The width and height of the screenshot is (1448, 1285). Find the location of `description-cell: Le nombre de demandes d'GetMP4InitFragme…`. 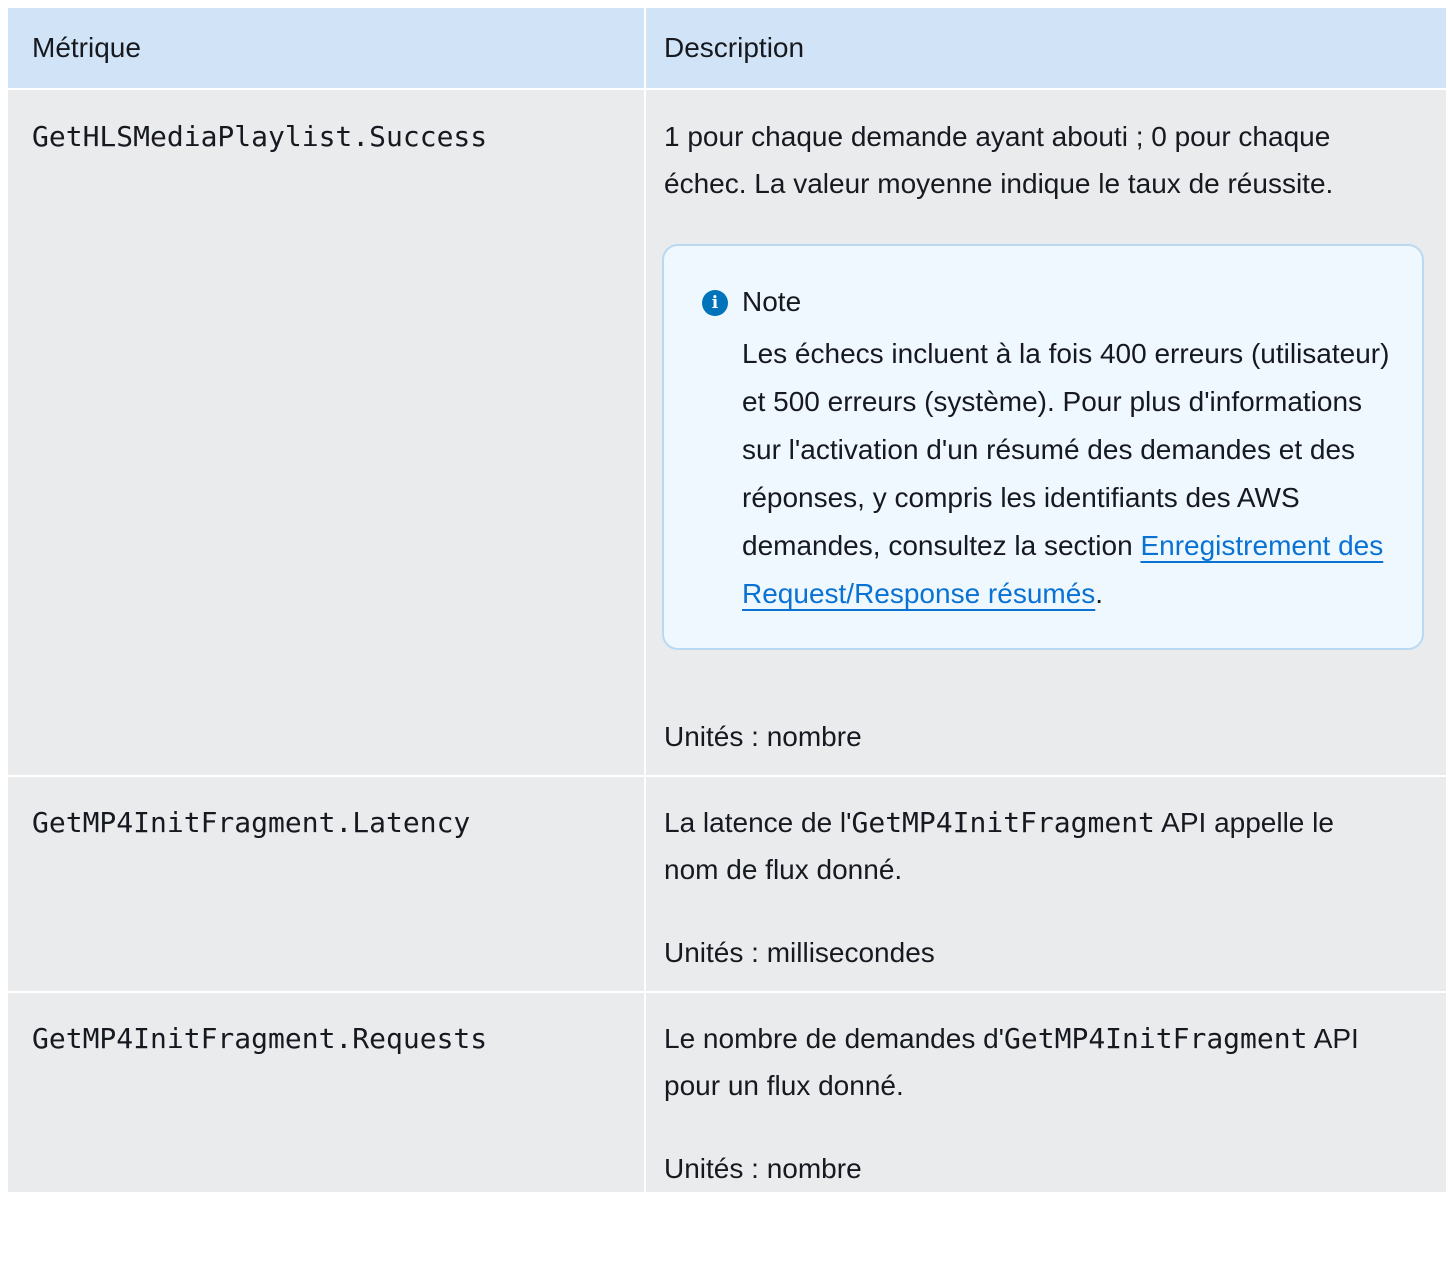

description-cell: Le nombre de demandes d'GetMP4InitFragme… is located at coordinates (1046, 1092).